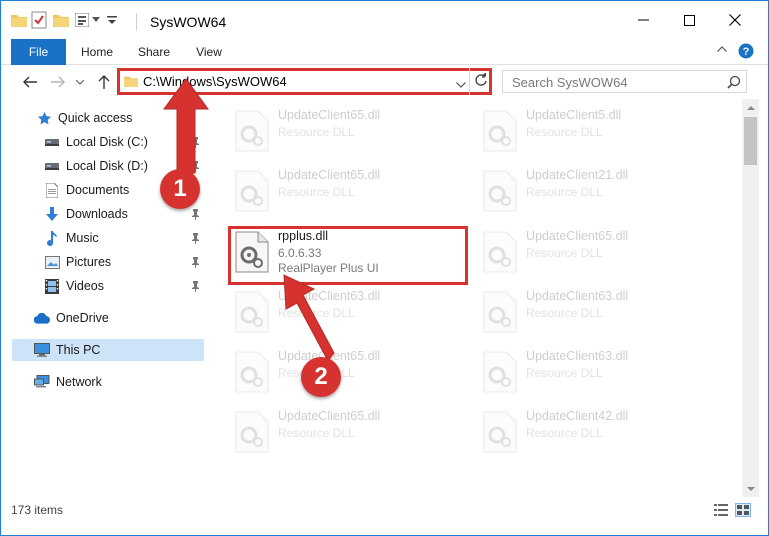 The image size is (769, 536). I want to click on close-button, so click(735, 20).